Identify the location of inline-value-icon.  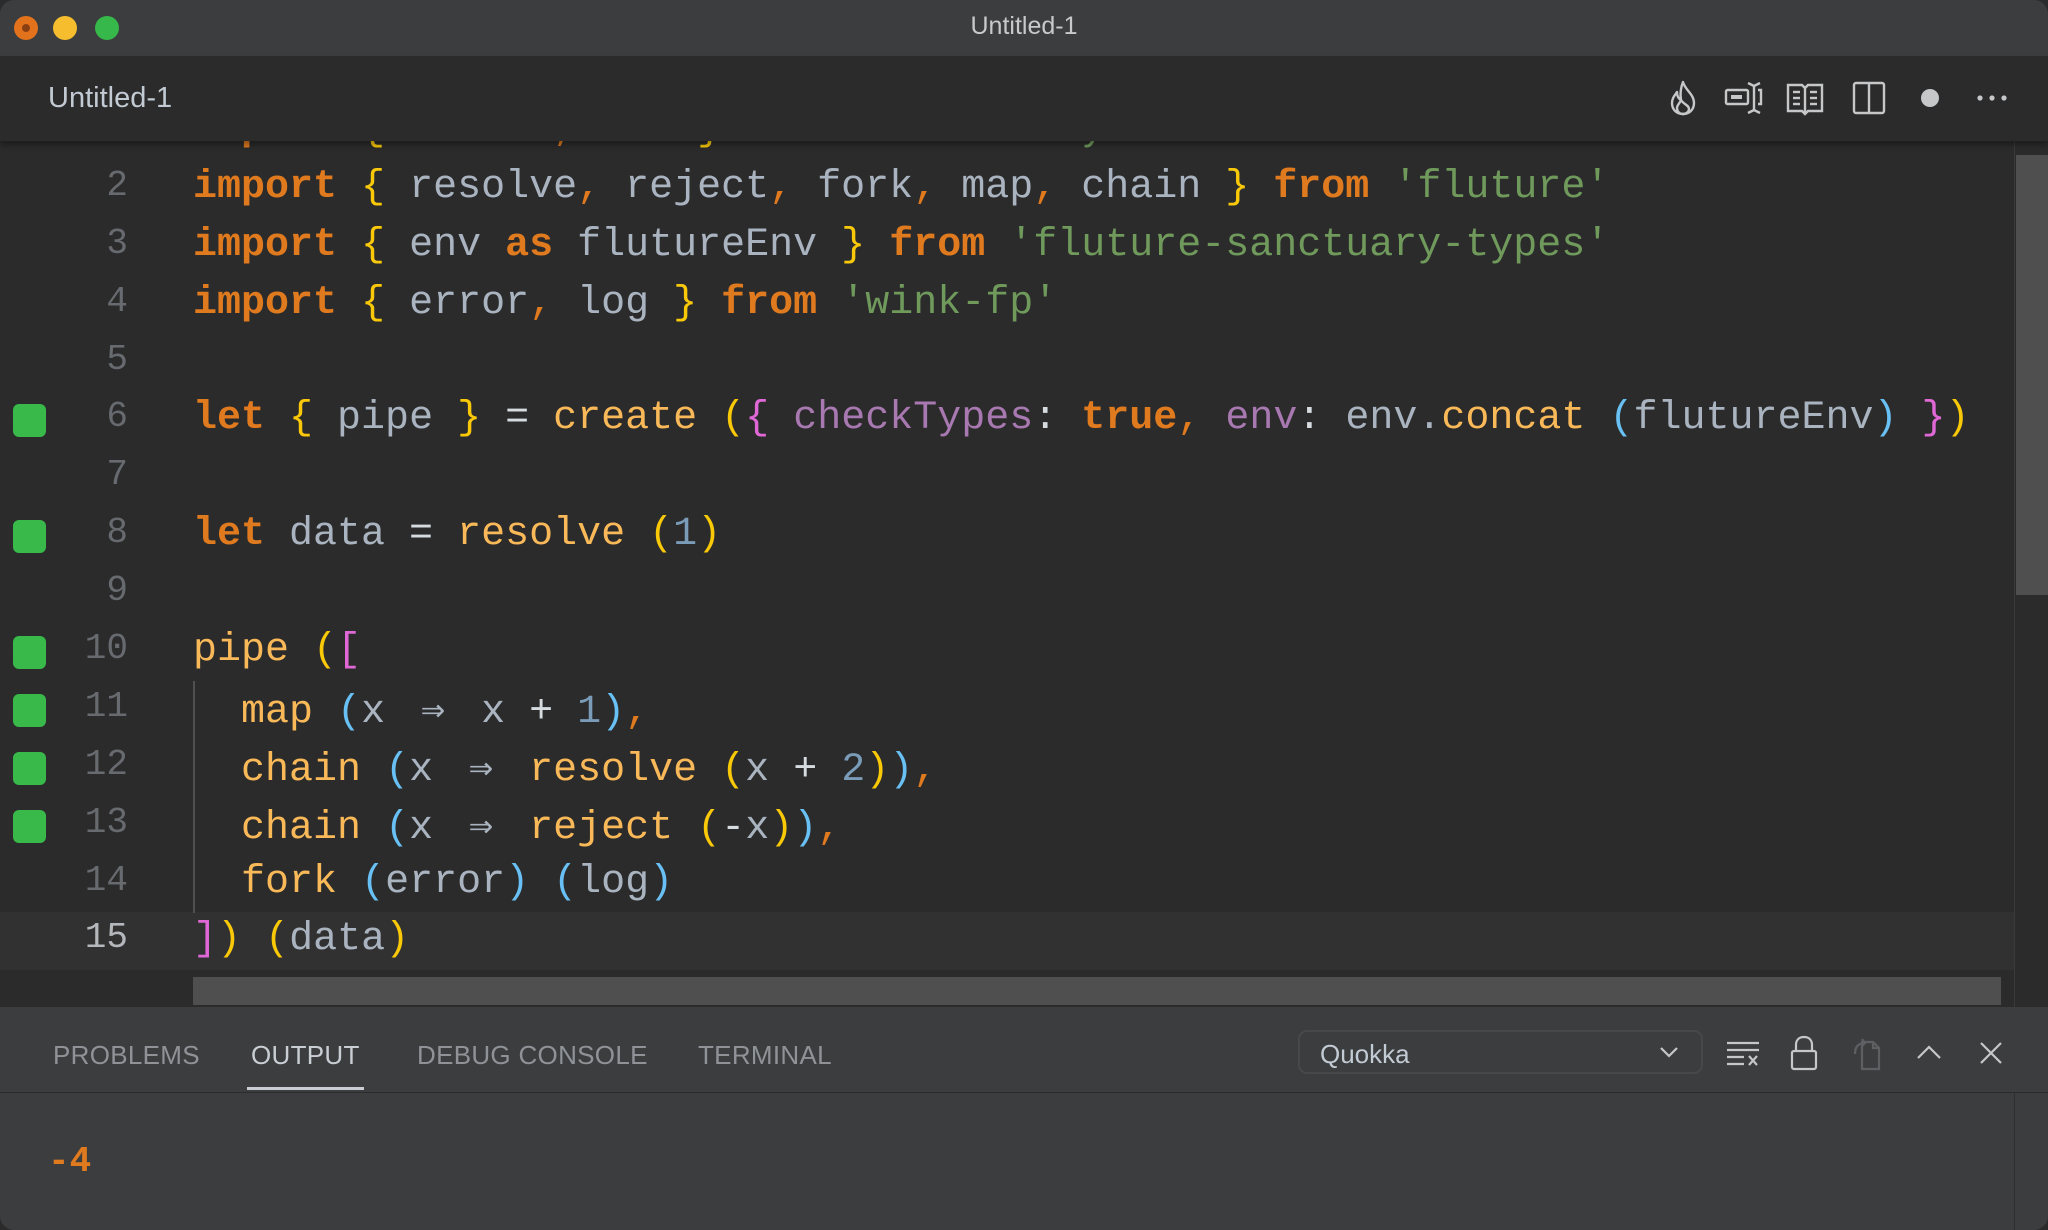
(1744, 98).